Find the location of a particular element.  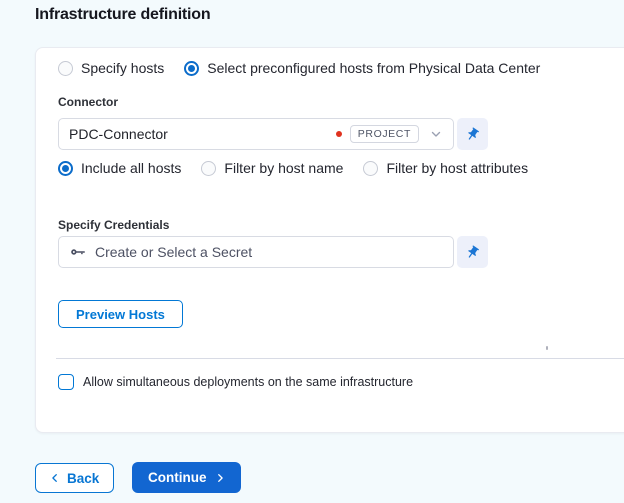

credentials-label: Specify Credentials is located at coordinates (114, 225).